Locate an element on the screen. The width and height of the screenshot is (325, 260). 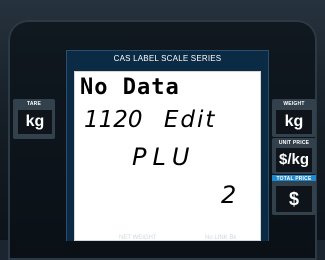
display-title: CAS LABEL SCALE SERIES is located at coordinates (167, 58).